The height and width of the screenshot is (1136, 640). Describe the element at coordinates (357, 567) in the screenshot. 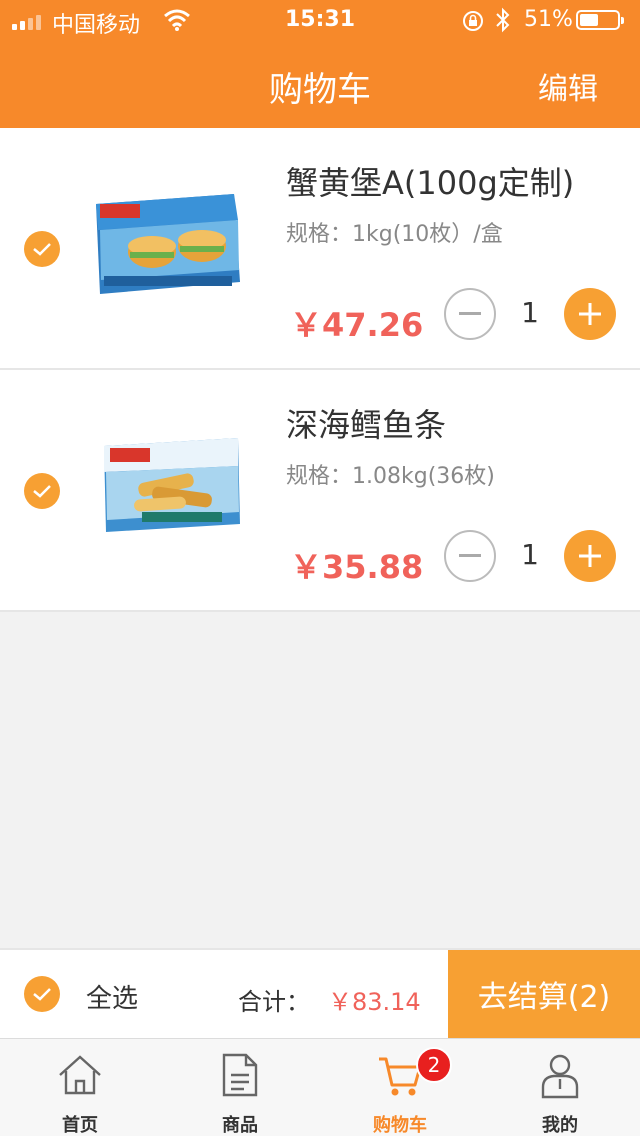

I see `product-price: ￥35.88` at that location.